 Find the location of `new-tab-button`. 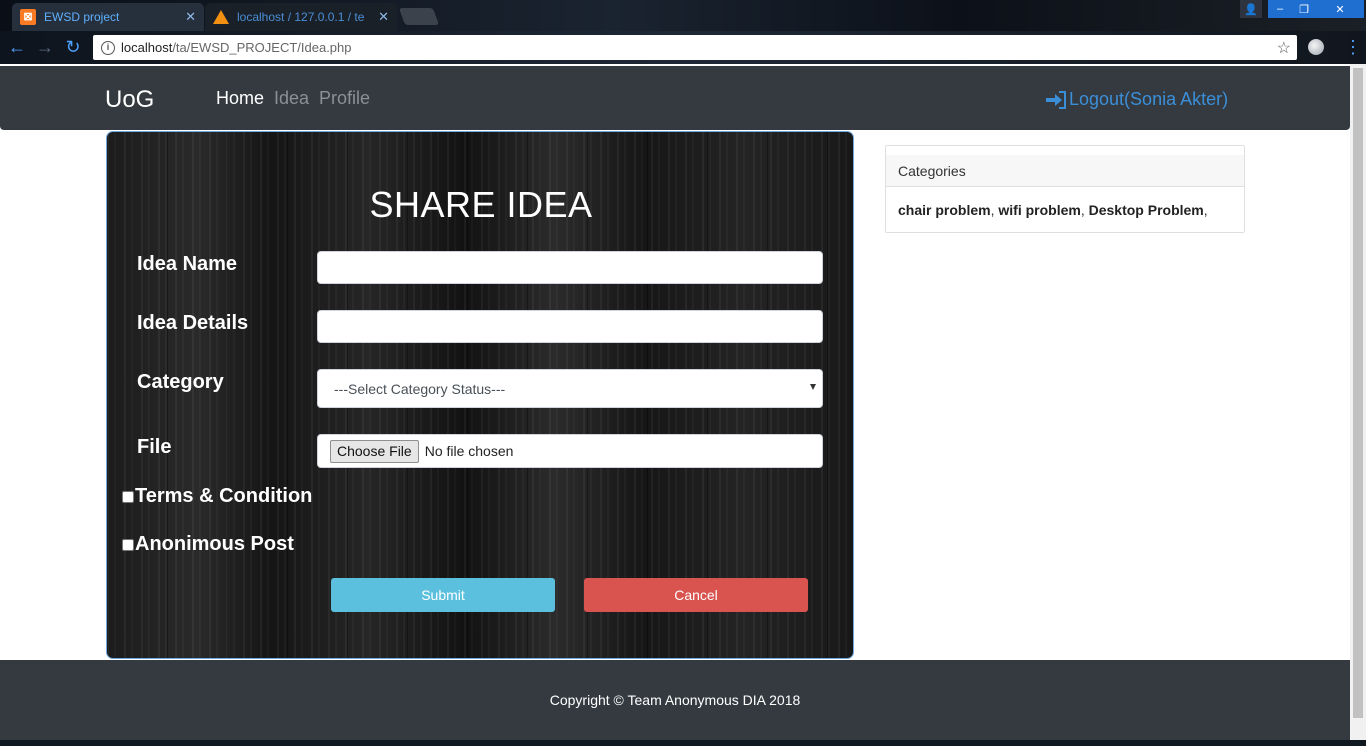

new-tab-button is located at coordinates (419, 16).